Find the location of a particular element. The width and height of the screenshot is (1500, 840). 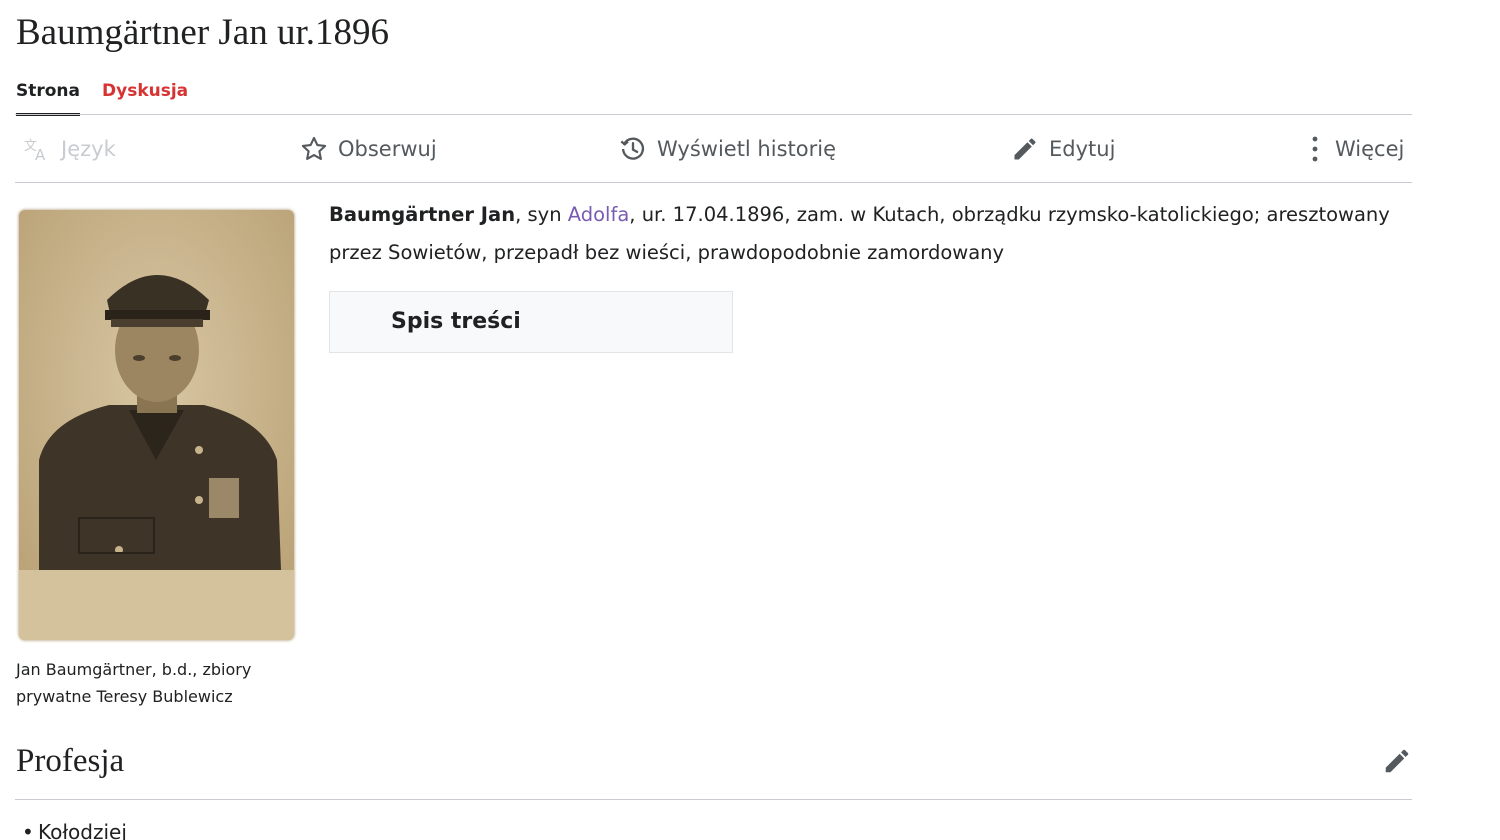

translate-icon: 文 A is located at coordinates (37, 149).